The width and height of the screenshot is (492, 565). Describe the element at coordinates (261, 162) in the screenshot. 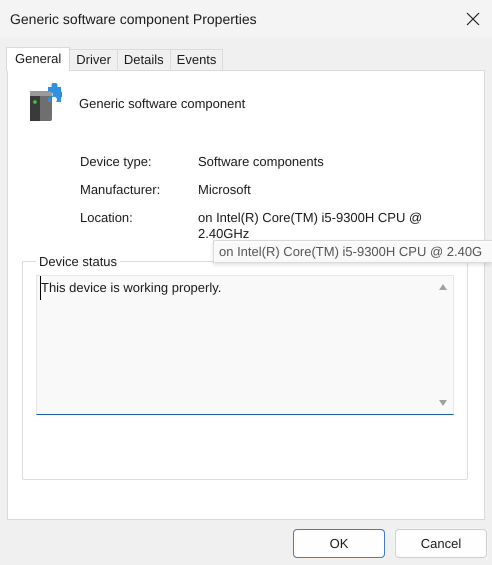

I see `property-value: Software components` at that location.